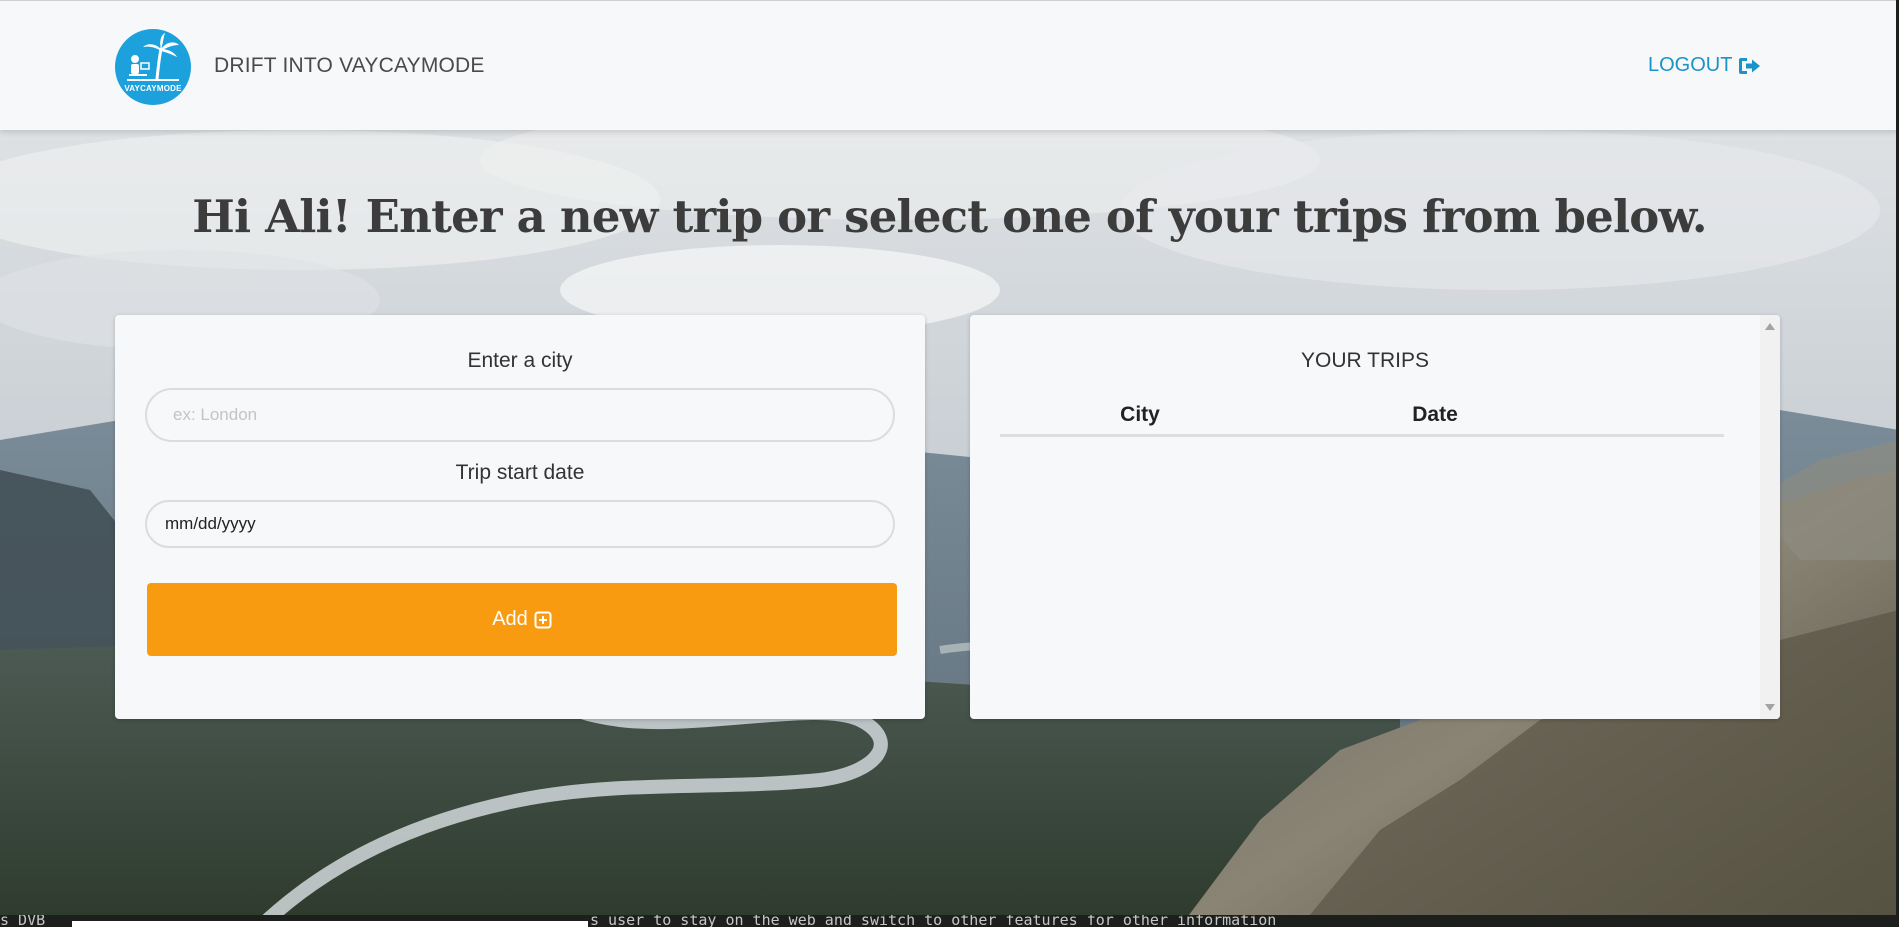 The width and height of the screenshot is (1899, 927). What do you see at coordinates (520, 472) in the screenshot?
I see `date-label: Trip start date` at bounding box center [520, 472].